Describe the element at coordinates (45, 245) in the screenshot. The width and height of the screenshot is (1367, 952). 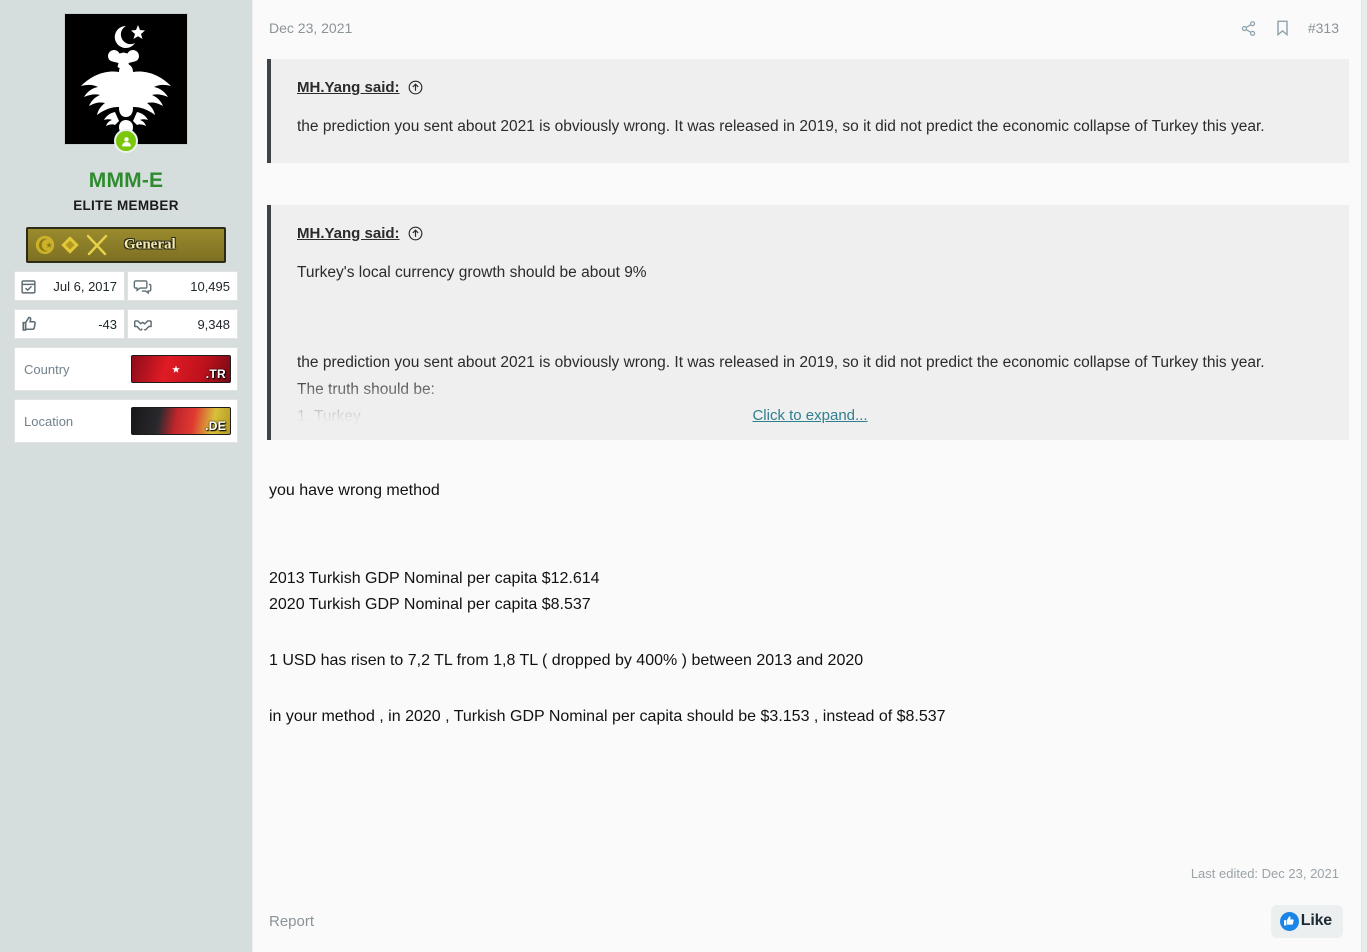
I see `crescent-star-icon` at that location.